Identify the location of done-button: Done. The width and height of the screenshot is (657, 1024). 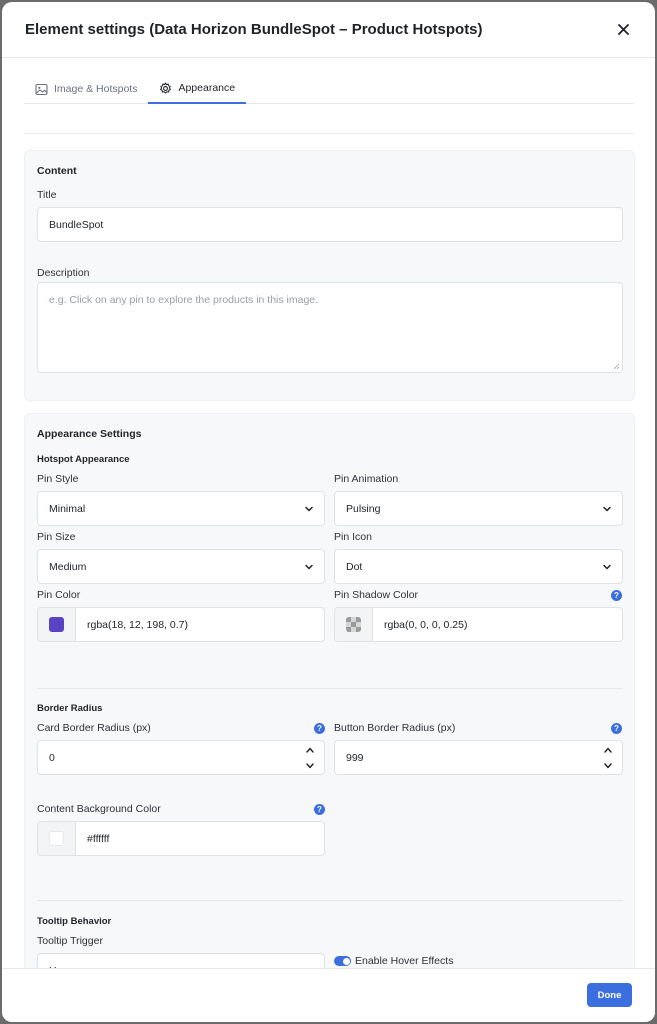
(609, 995).